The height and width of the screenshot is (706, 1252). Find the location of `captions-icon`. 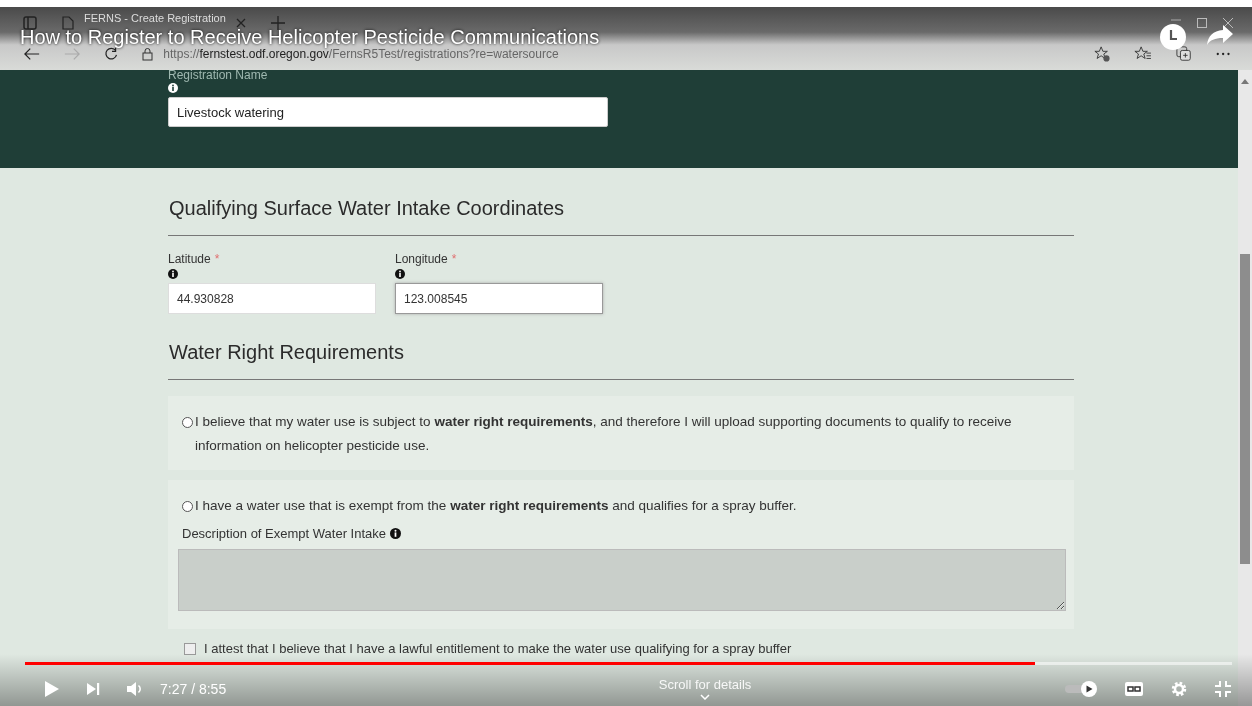

captions-icon is located at coordinates (1134, 688).